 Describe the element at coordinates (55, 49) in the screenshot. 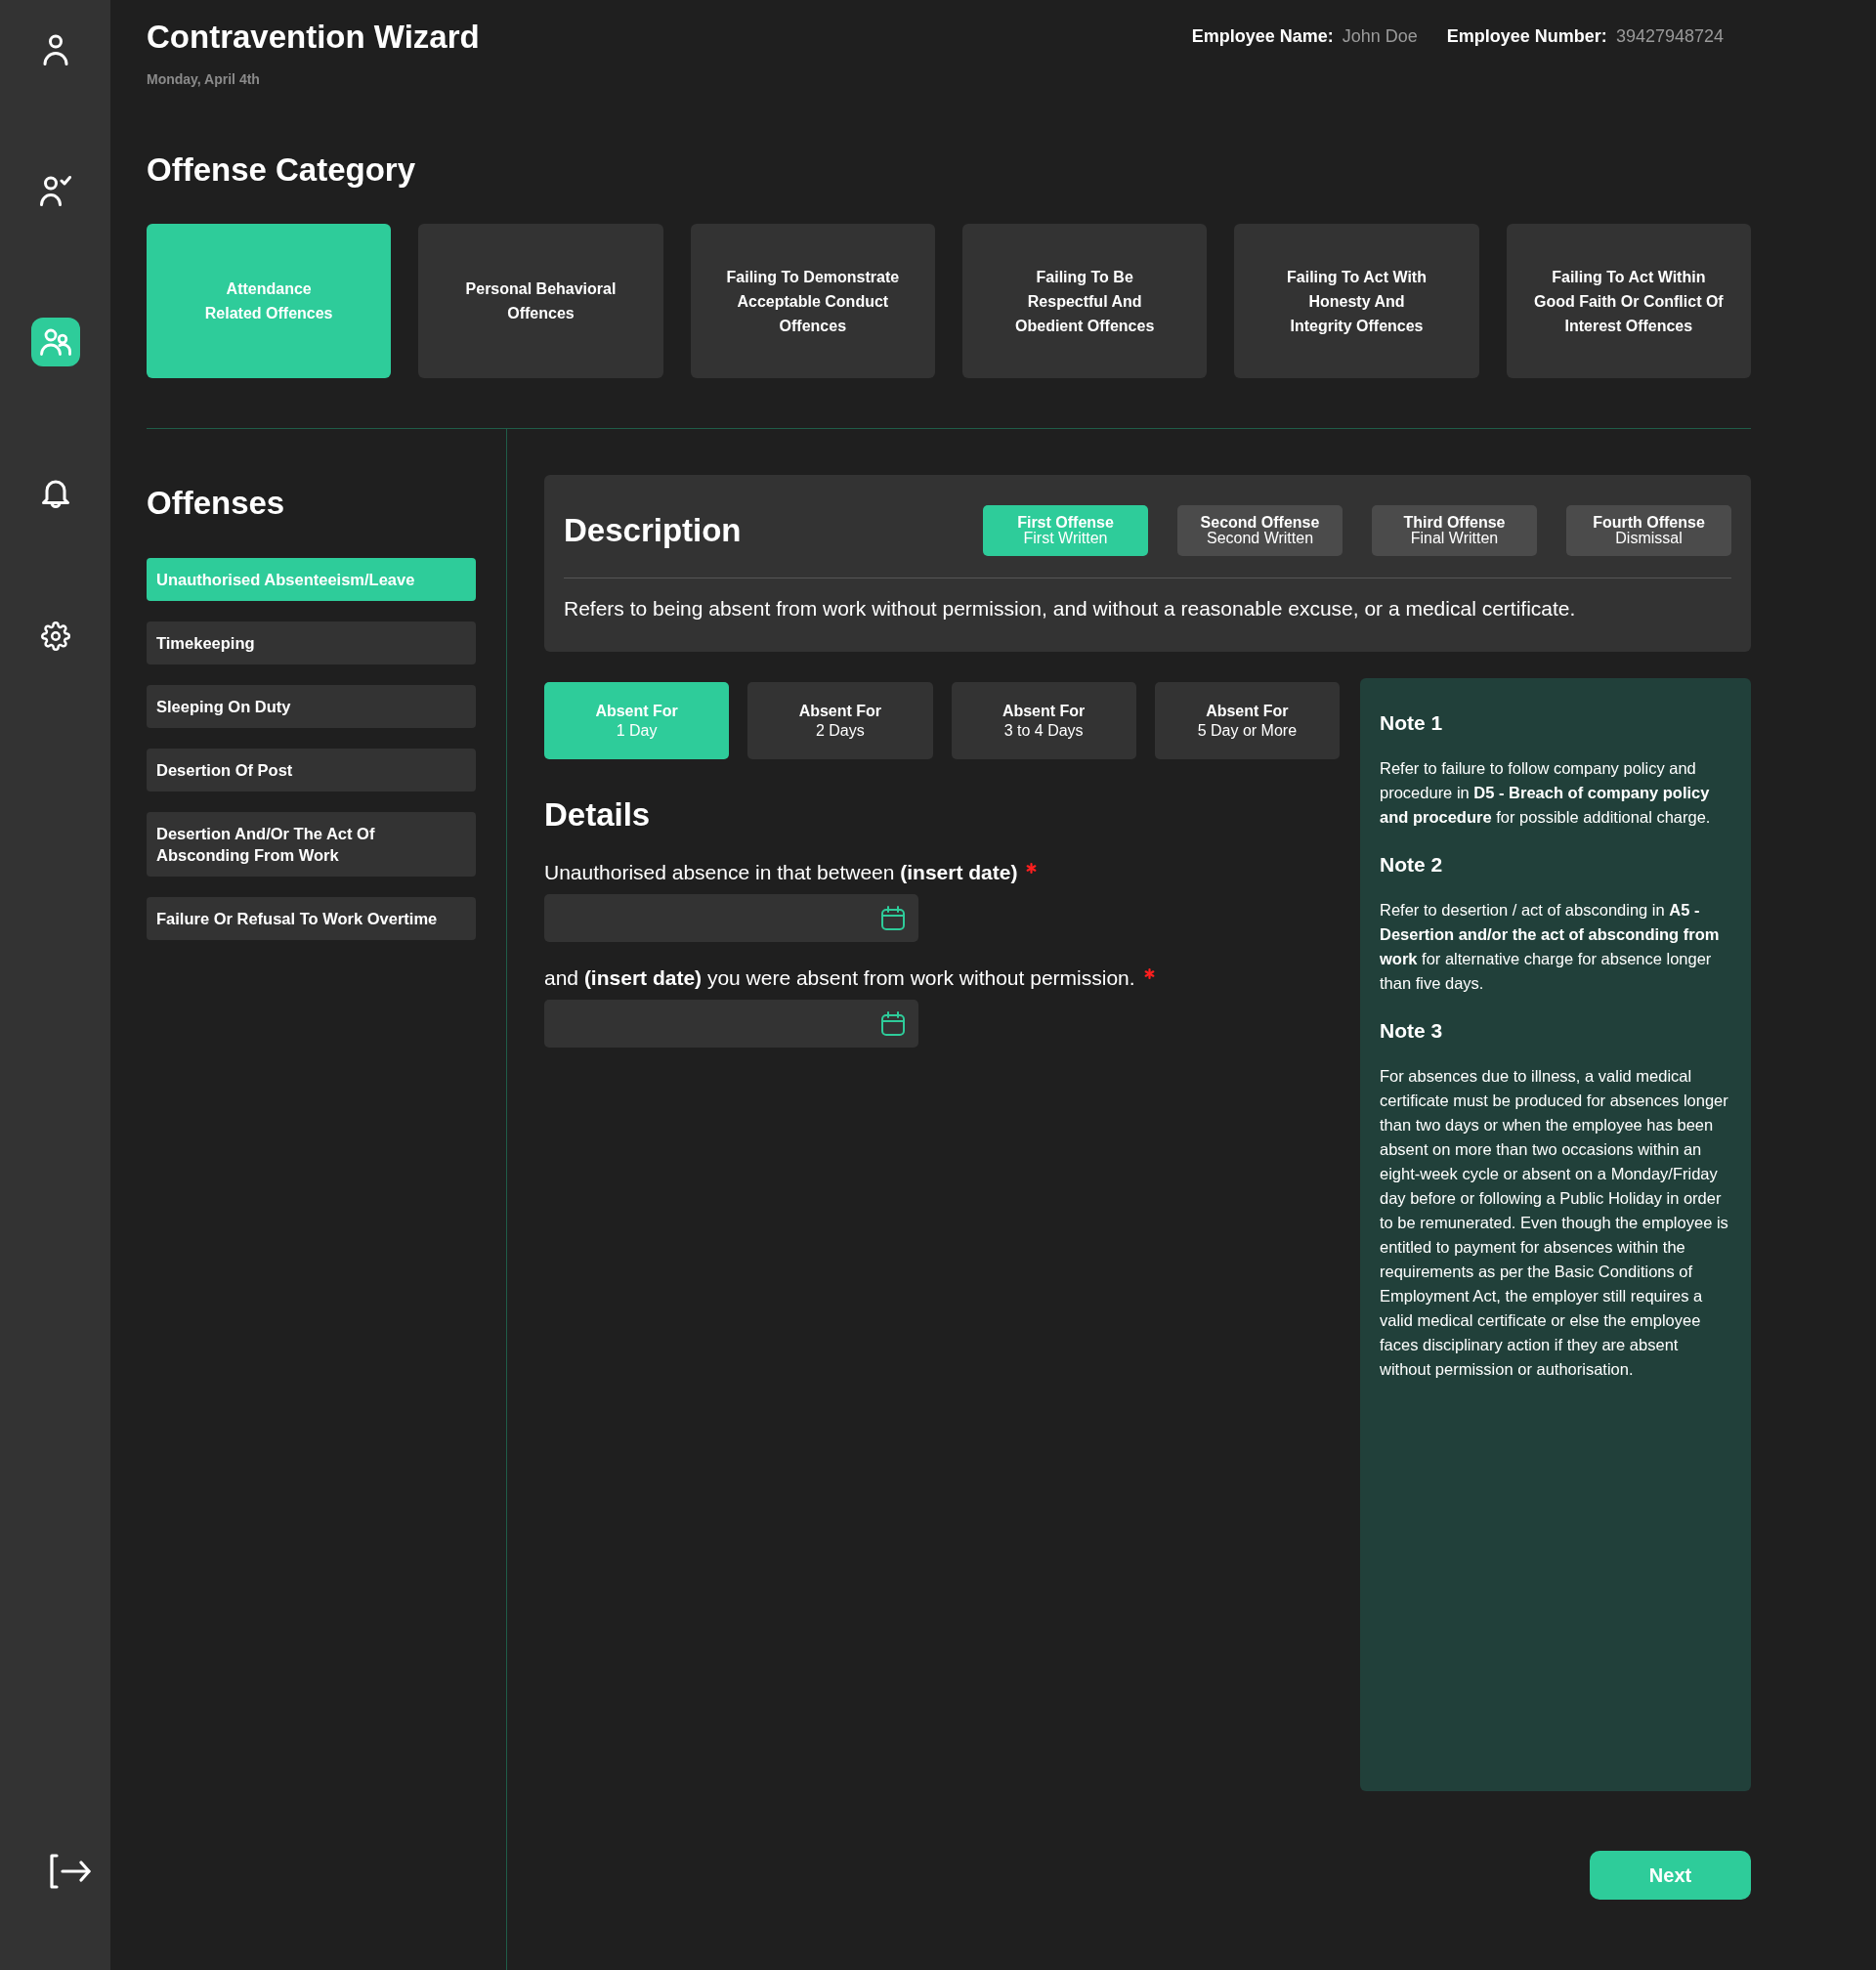

I see `user-icon` at that location.